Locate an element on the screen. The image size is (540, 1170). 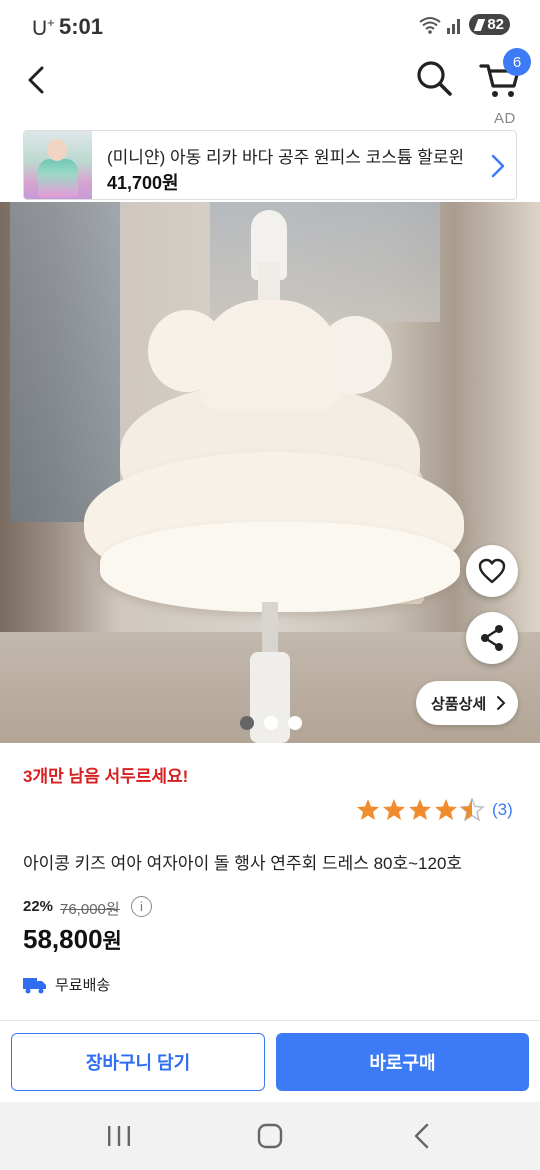
add-to-cart-button: 장바구니 담기 is located at coordinates (138, 1062).